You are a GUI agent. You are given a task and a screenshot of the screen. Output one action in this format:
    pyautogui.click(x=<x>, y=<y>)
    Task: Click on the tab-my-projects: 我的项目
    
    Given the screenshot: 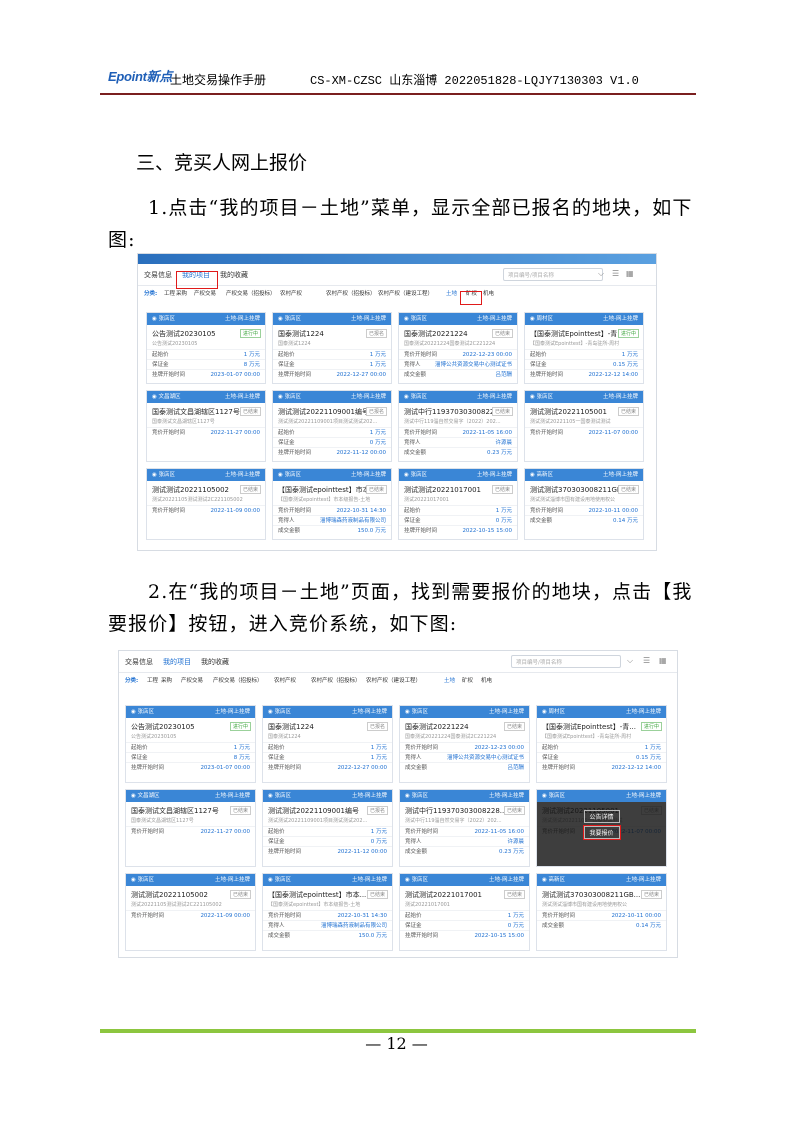 What is the action you would take?
    pyautogui.click(x=177, y=662)
    